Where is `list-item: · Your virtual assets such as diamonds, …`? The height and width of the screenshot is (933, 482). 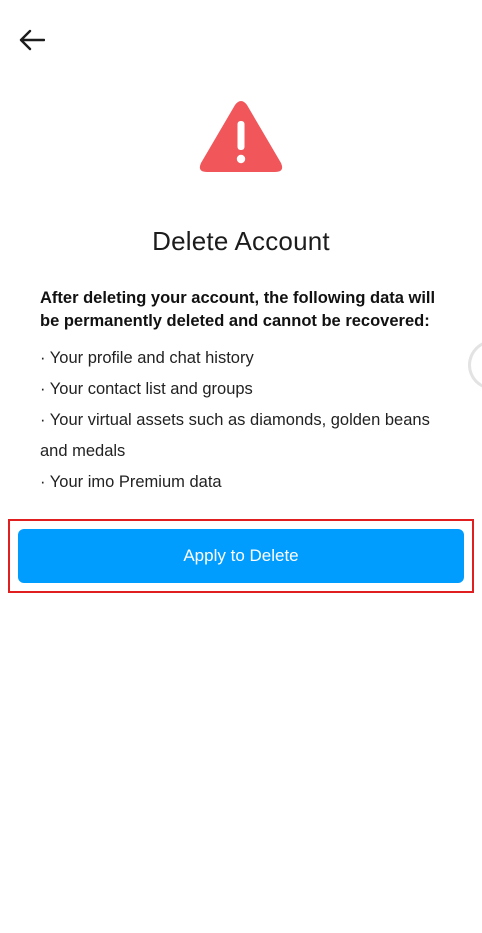
list-item: · Your virtual assets such as diamonds, … is located at coordinates (235, 435).